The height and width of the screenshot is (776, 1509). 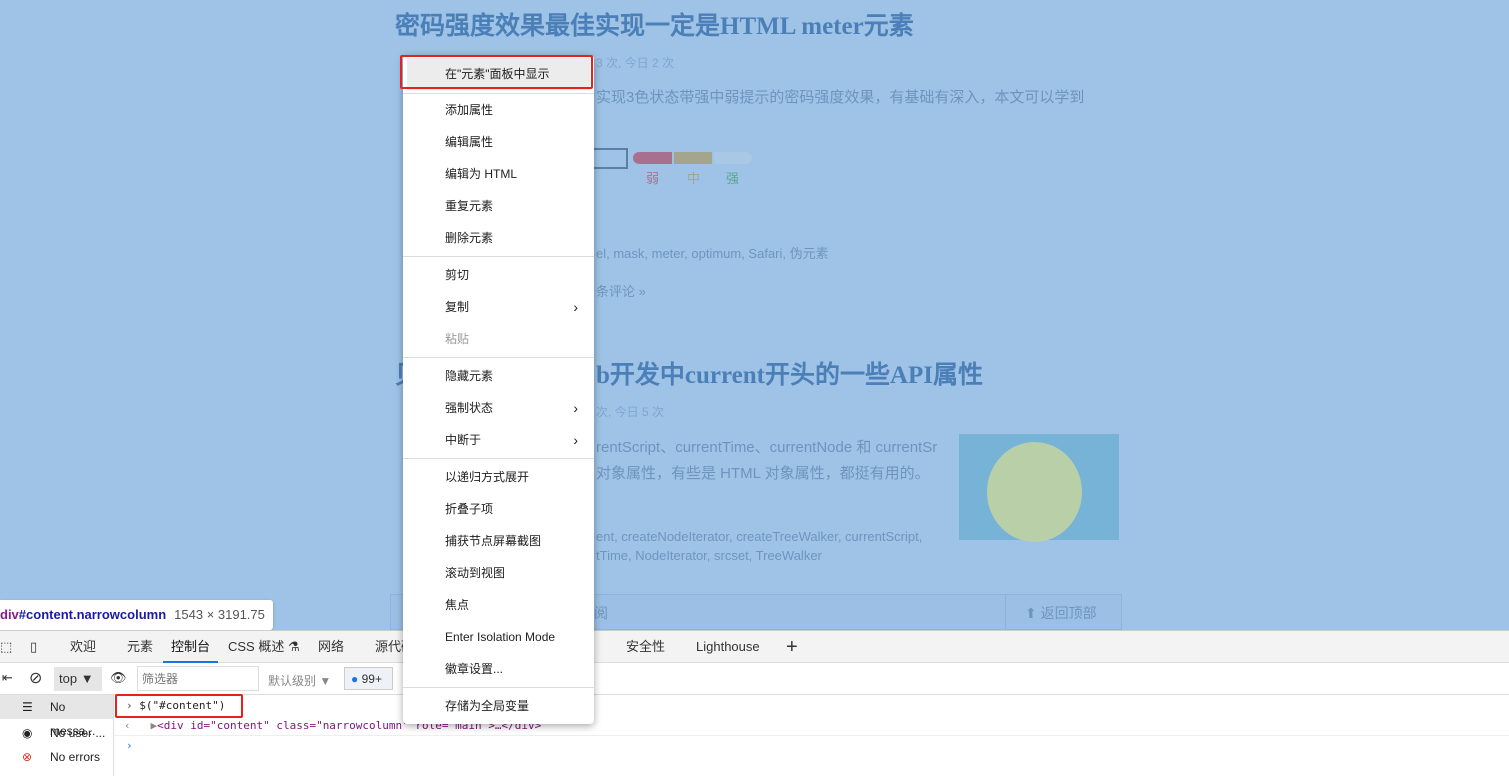 I want to click on article-tags: el, mask, meter, optimum, Safari, 伪元素, so click(x=712, y=253).